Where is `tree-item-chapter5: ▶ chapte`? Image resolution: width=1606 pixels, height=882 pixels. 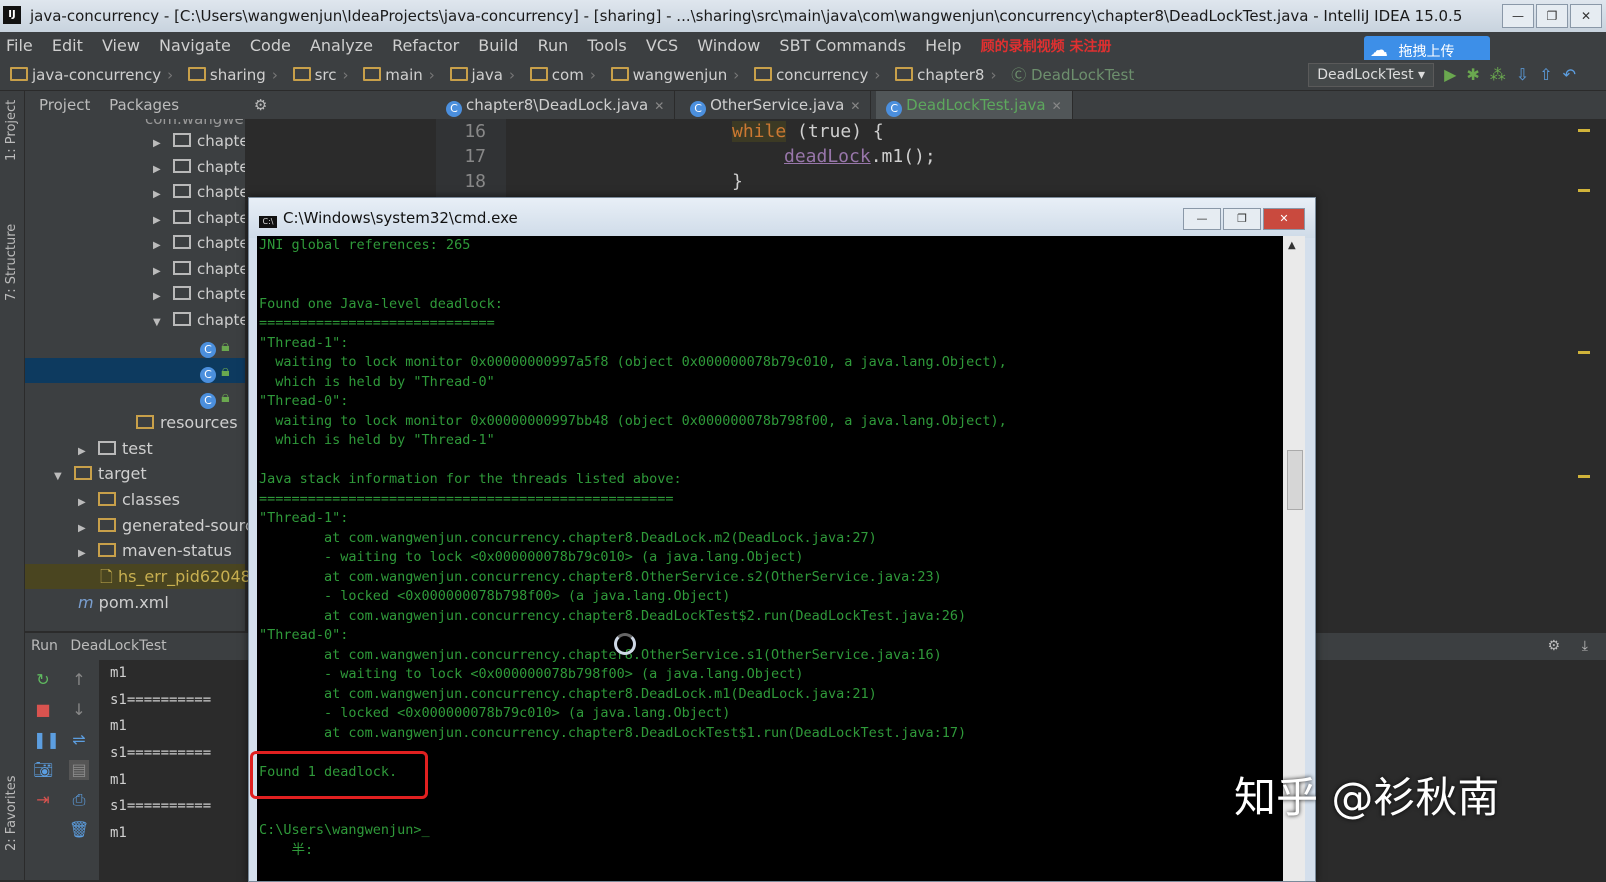
tree-item-chapter5: ▶ chapte is located at coordinates (199, 243).